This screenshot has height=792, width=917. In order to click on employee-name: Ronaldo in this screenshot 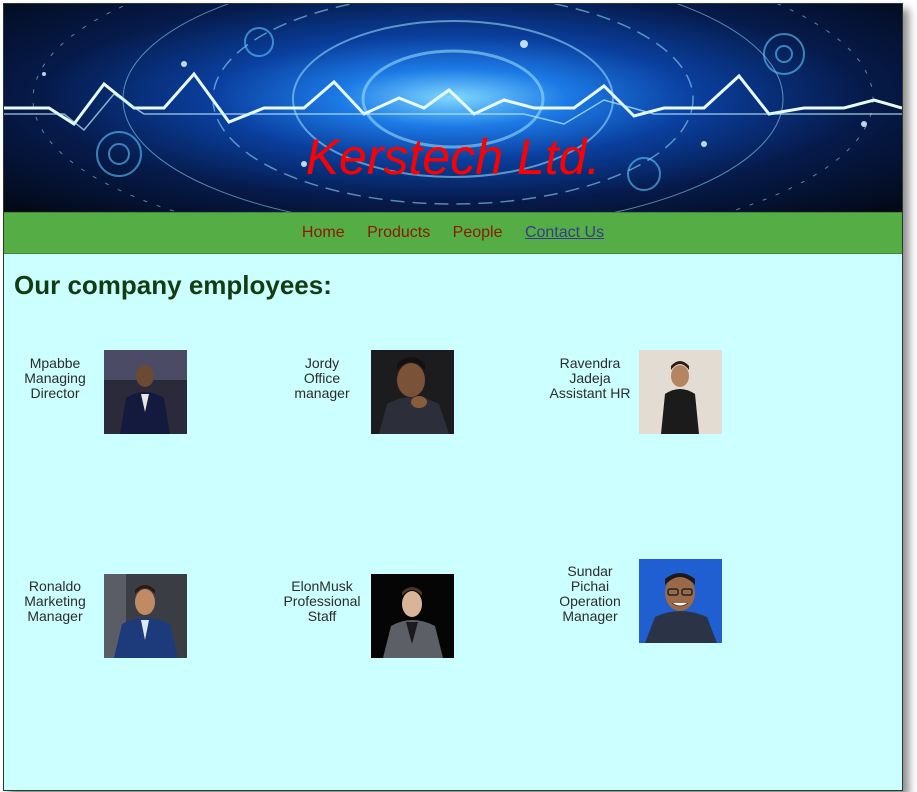, I will do `click(55, 586)`.